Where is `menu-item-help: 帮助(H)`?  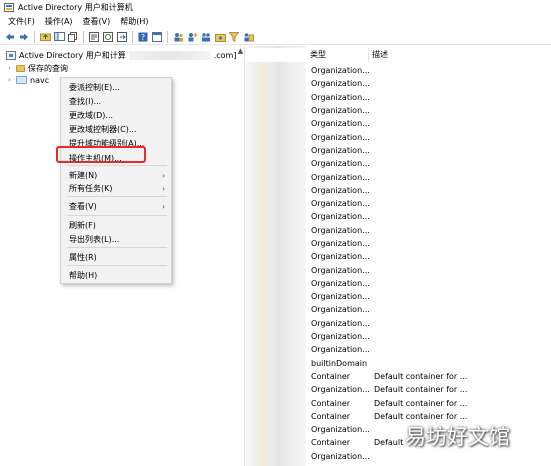 menu-item-help: 帮助(H) is located at coordinates (116, 275).